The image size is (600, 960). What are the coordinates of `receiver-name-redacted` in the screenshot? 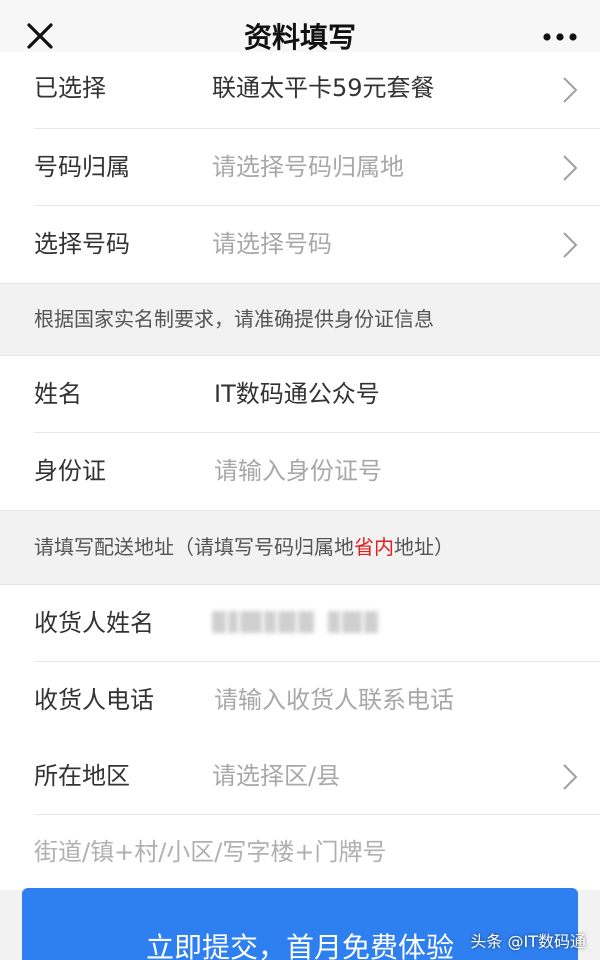 It's located at (302, 623).